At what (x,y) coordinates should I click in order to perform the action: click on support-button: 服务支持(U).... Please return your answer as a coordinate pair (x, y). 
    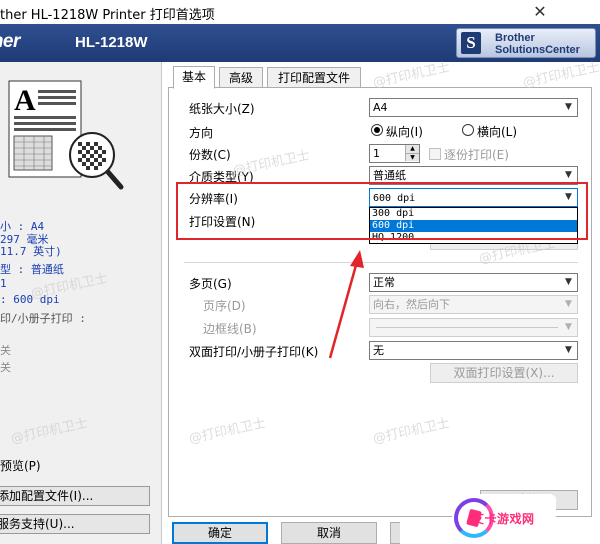
    Looking at the image, I should click on (75, 524).